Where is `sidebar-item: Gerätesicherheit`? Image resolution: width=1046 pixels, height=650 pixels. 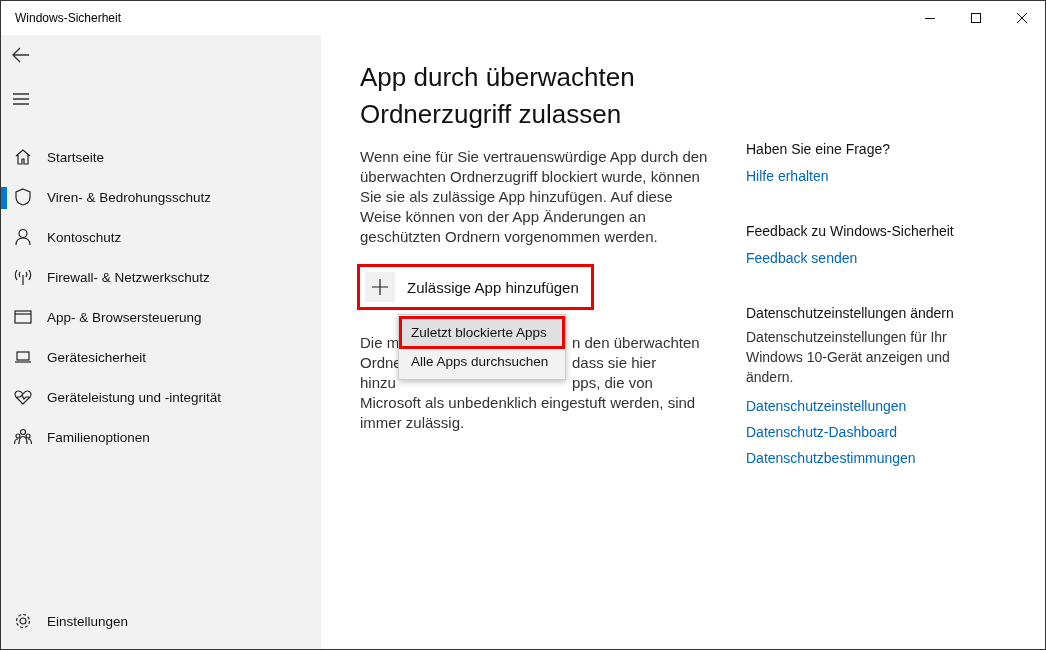 sidebar-item: Gerätesicherheit is located at coordinates (161, 357).